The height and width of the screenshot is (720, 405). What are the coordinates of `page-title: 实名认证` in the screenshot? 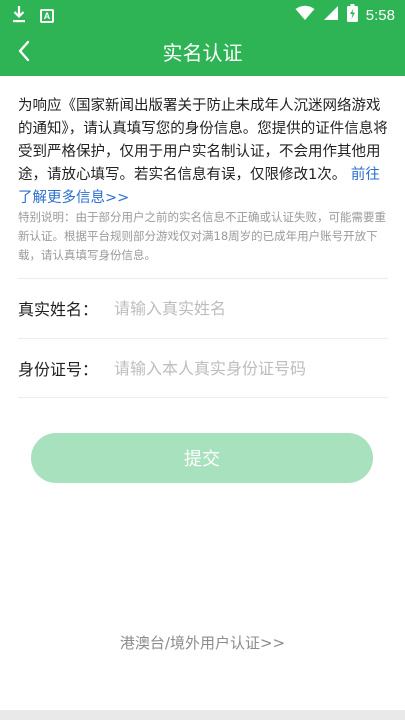 It's located at (202, 53).